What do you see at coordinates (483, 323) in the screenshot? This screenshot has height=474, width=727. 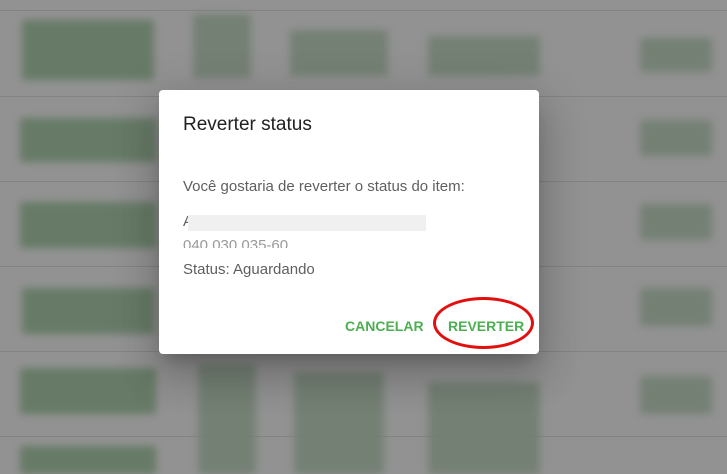 I see `highlight-ring` at bounding box center [483, 323].